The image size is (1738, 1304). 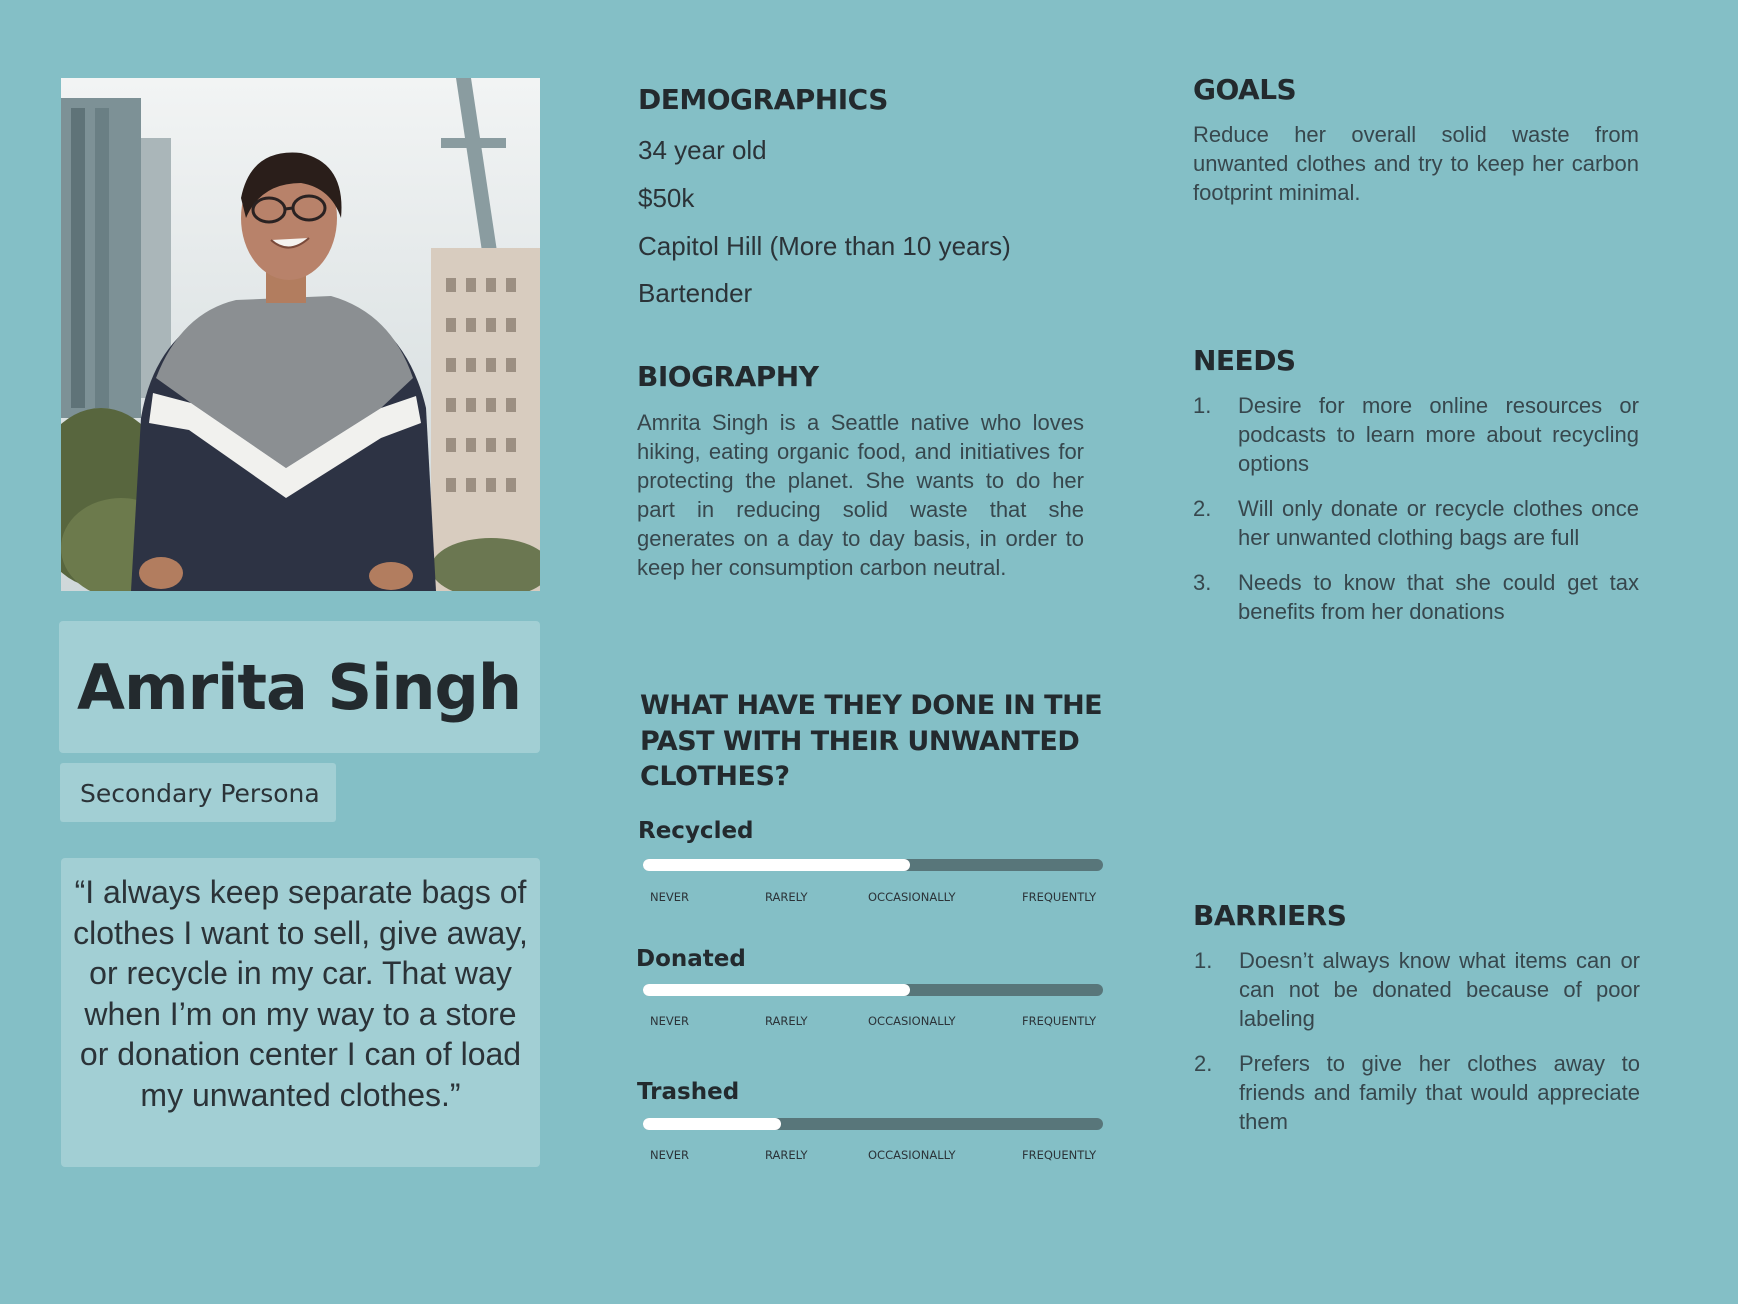 What do you see at coordinates (1203, 960) in the screenshot?
I see `barriers-item-number: 1.` at bounding box center [1203, 960].